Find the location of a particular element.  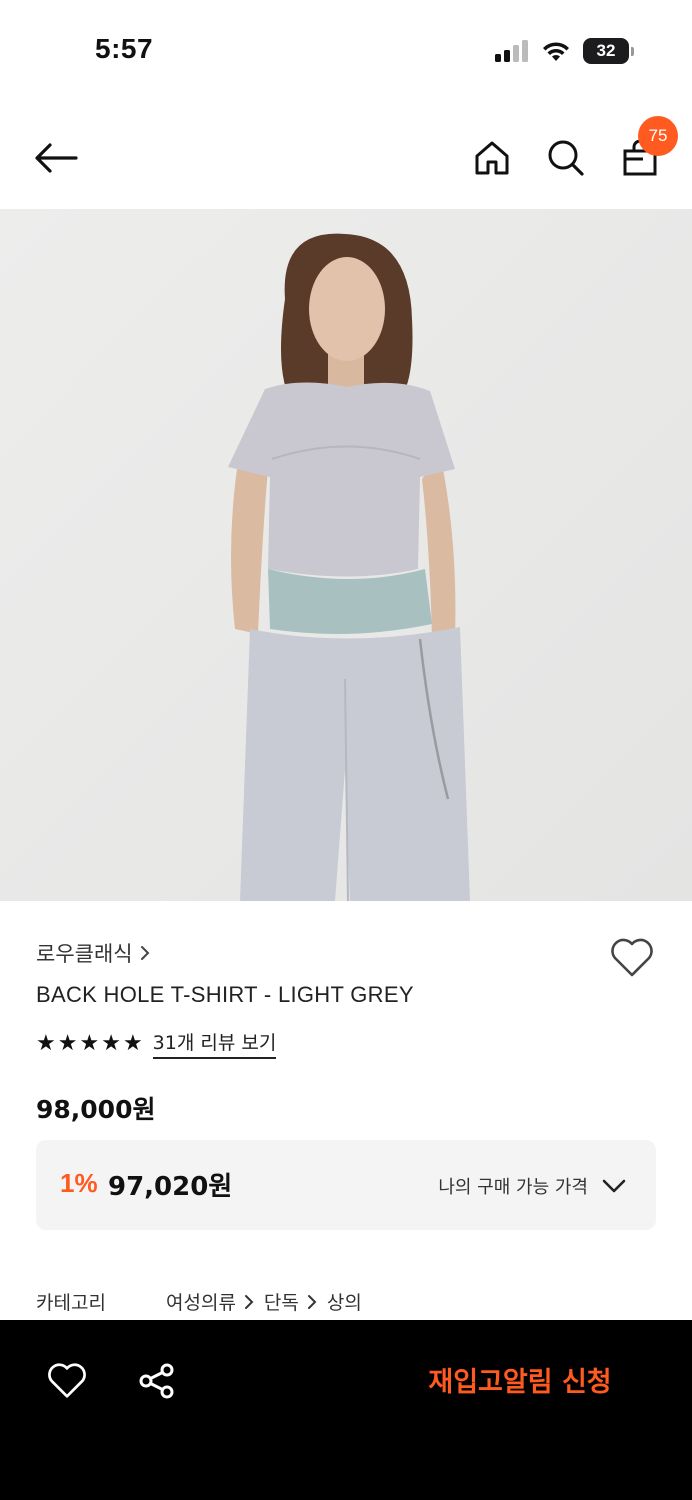

back-button is located at coordinates (56, 158).